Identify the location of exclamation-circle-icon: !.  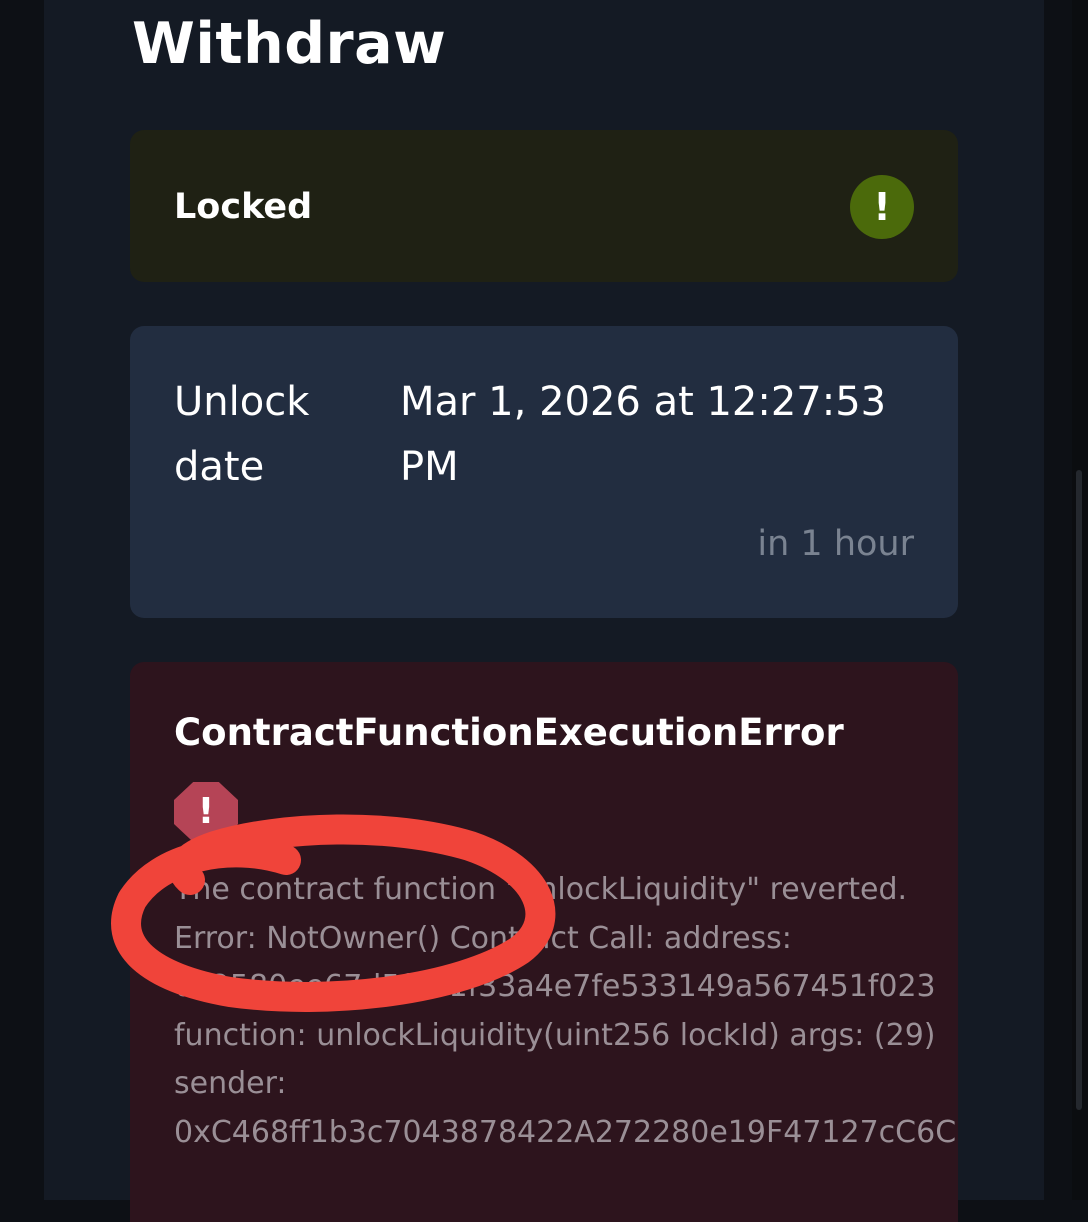
(882, 207).